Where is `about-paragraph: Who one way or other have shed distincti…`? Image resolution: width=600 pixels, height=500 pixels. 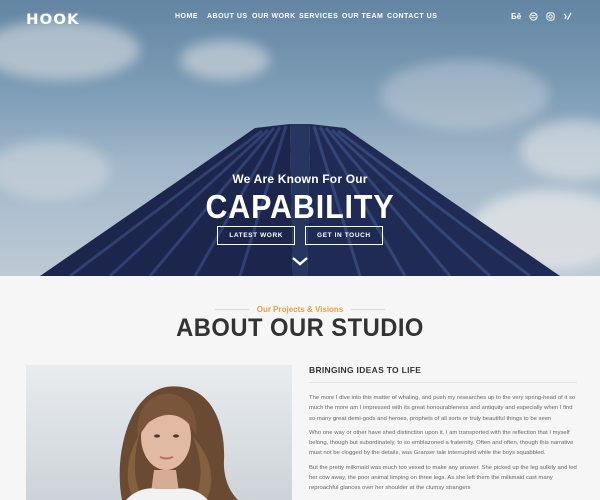
about-paragraph: Who one way or other have shed distincti… is located at coordinates (441, 443).